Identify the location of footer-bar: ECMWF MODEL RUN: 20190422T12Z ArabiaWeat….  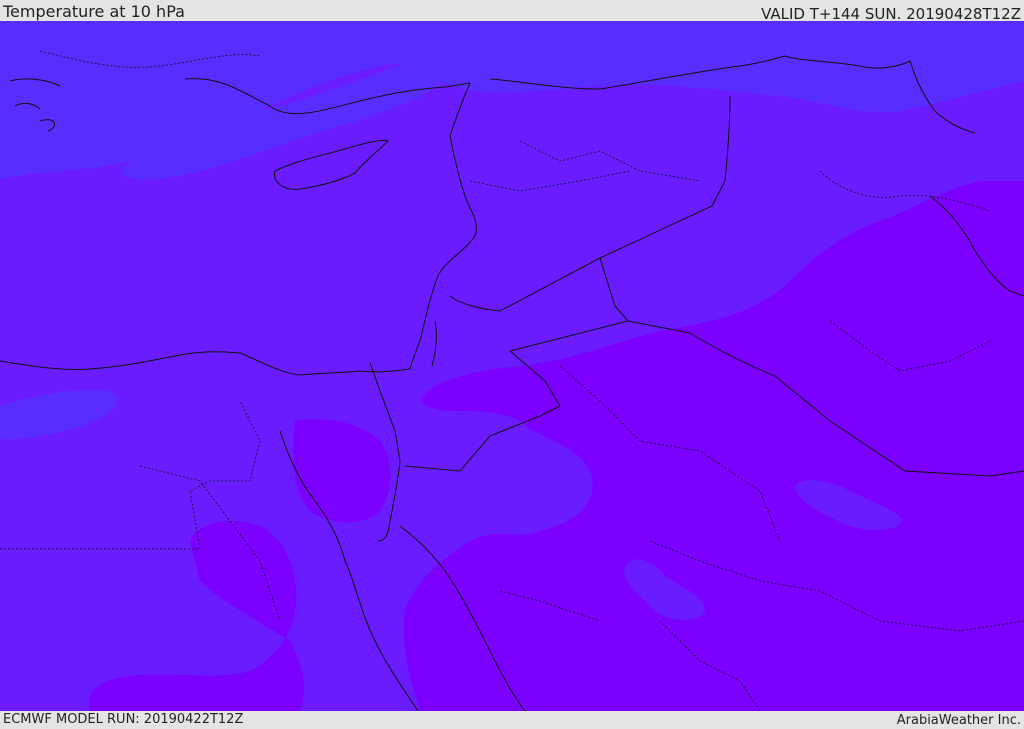
(512, 720).